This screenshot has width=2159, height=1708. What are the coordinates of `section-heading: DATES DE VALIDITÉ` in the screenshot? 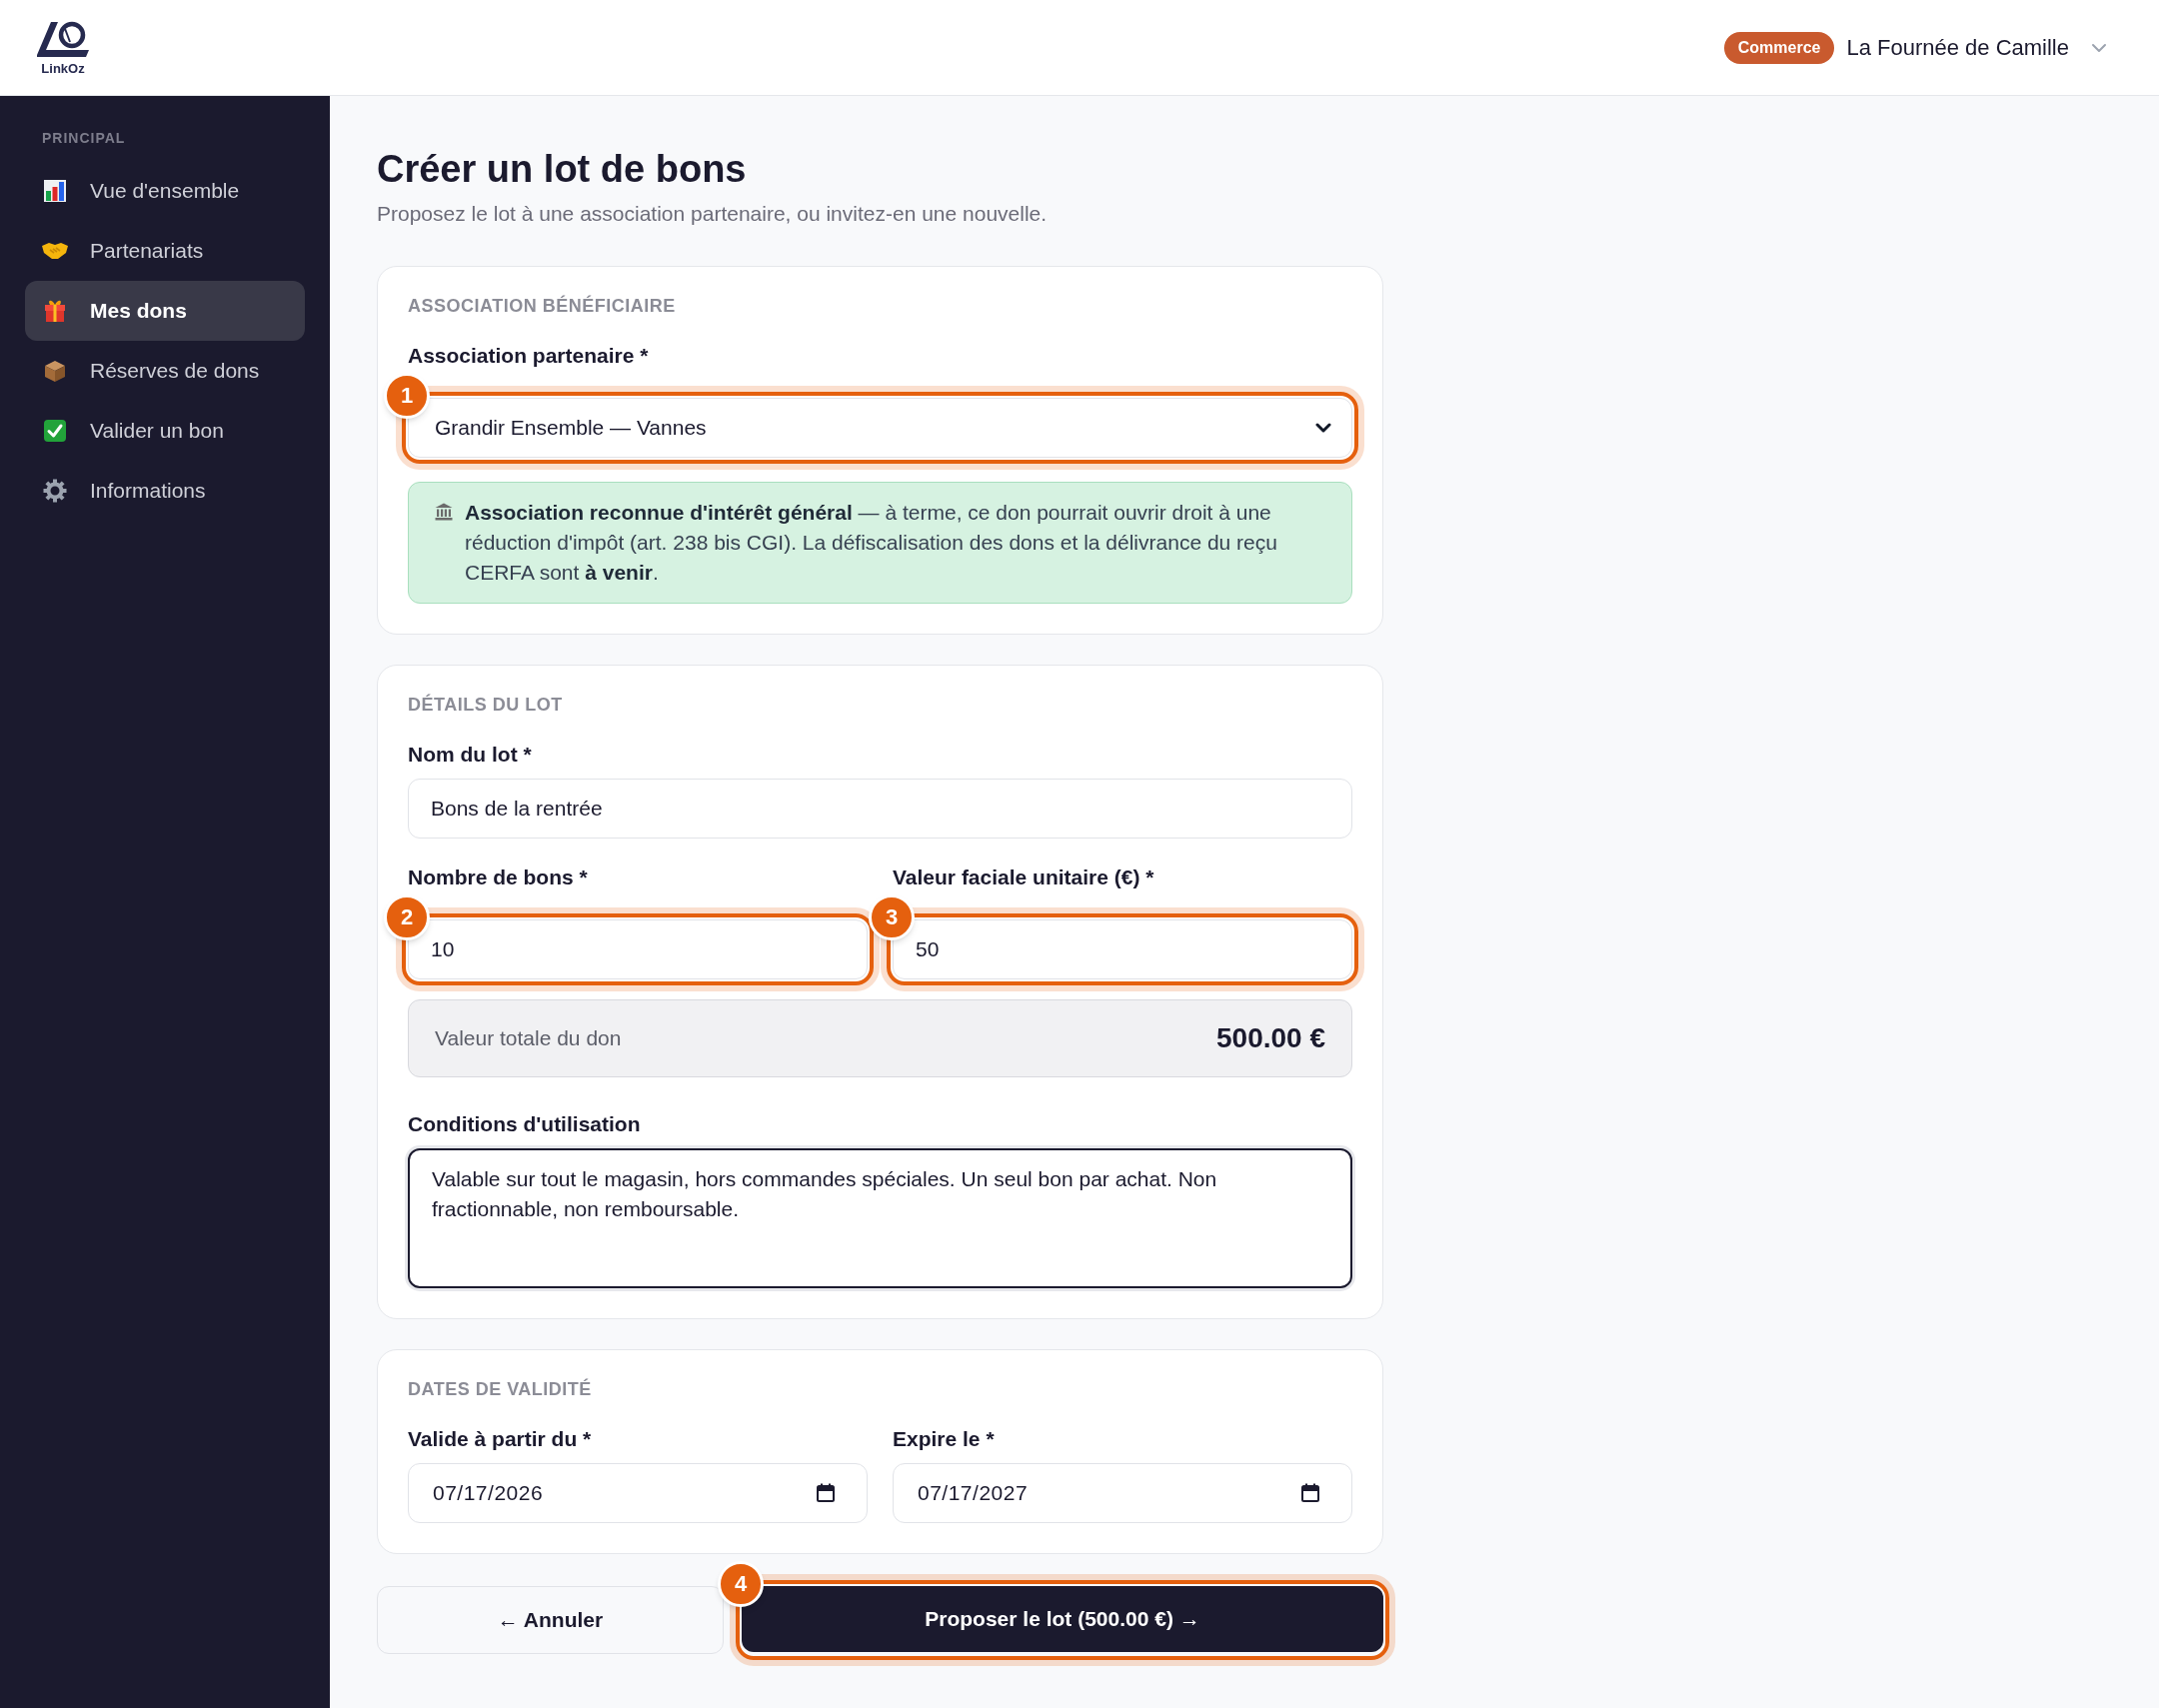 It's located at (500, 1388).